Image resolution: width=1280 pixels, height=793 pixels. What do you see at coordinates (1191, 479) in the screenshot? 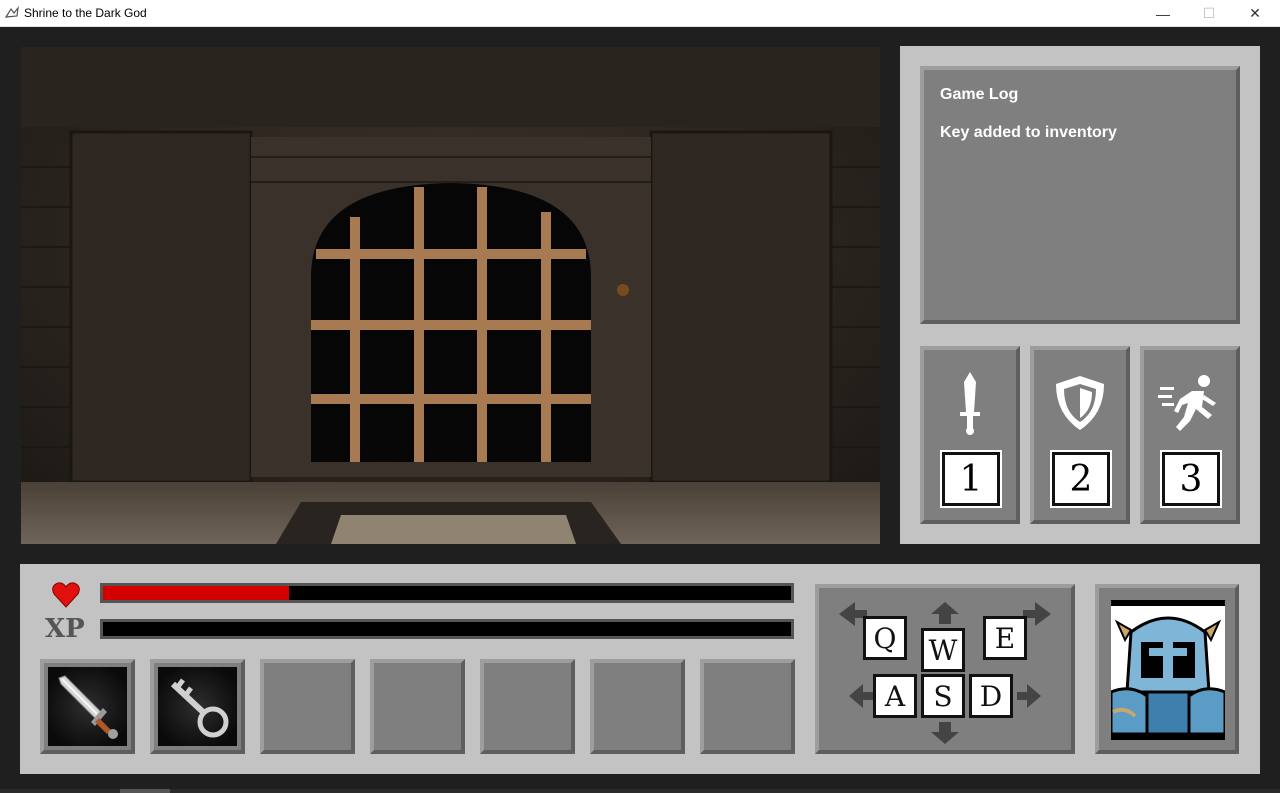
I see `action-key-3: 3` at bounding box center [1191, 479].